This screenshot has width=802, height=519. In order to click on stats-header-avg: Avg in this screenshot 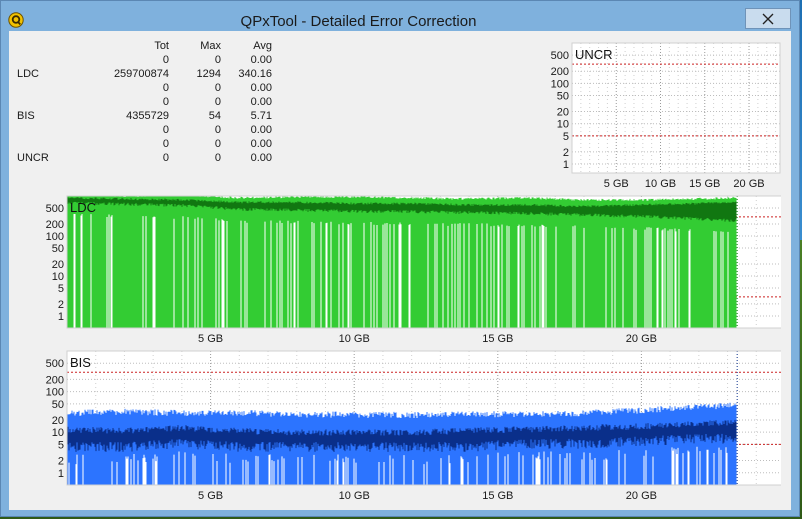, I will do `click(262, 46)`.